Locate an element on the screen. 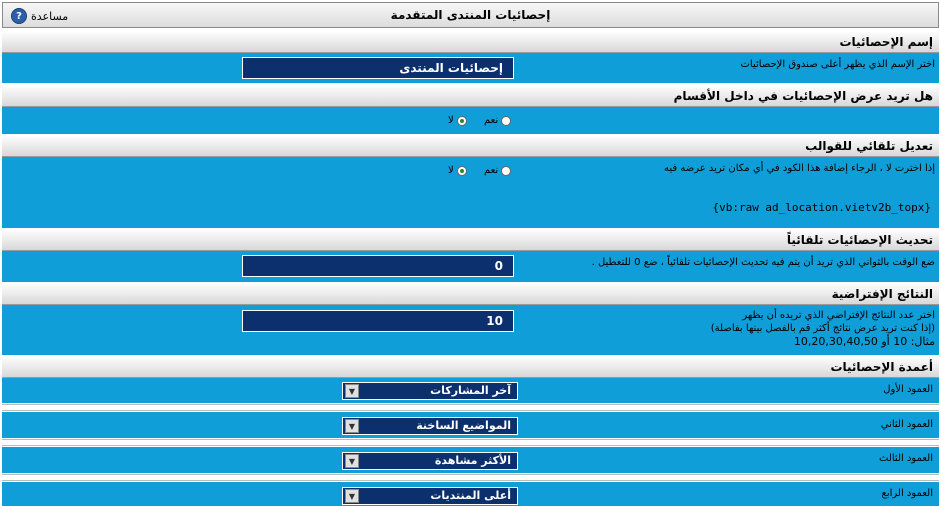 The width and height of the screenshot is (941, 506). row-column-2: العمود الثاني المواضيع الساخنة ▼ is located at coordinates (470, 425).